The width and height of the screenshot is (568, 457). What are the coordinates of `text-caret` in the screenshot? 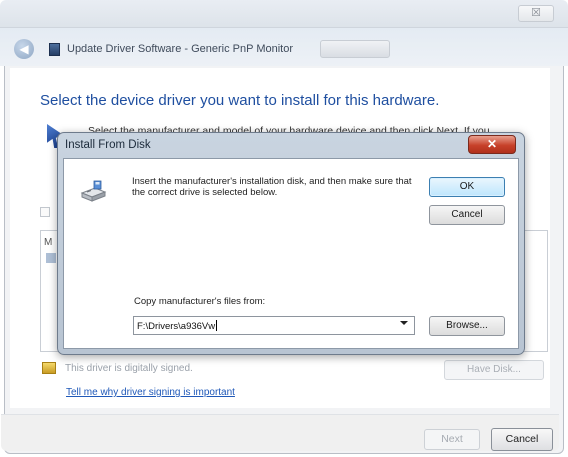 It's located at (217, 325).